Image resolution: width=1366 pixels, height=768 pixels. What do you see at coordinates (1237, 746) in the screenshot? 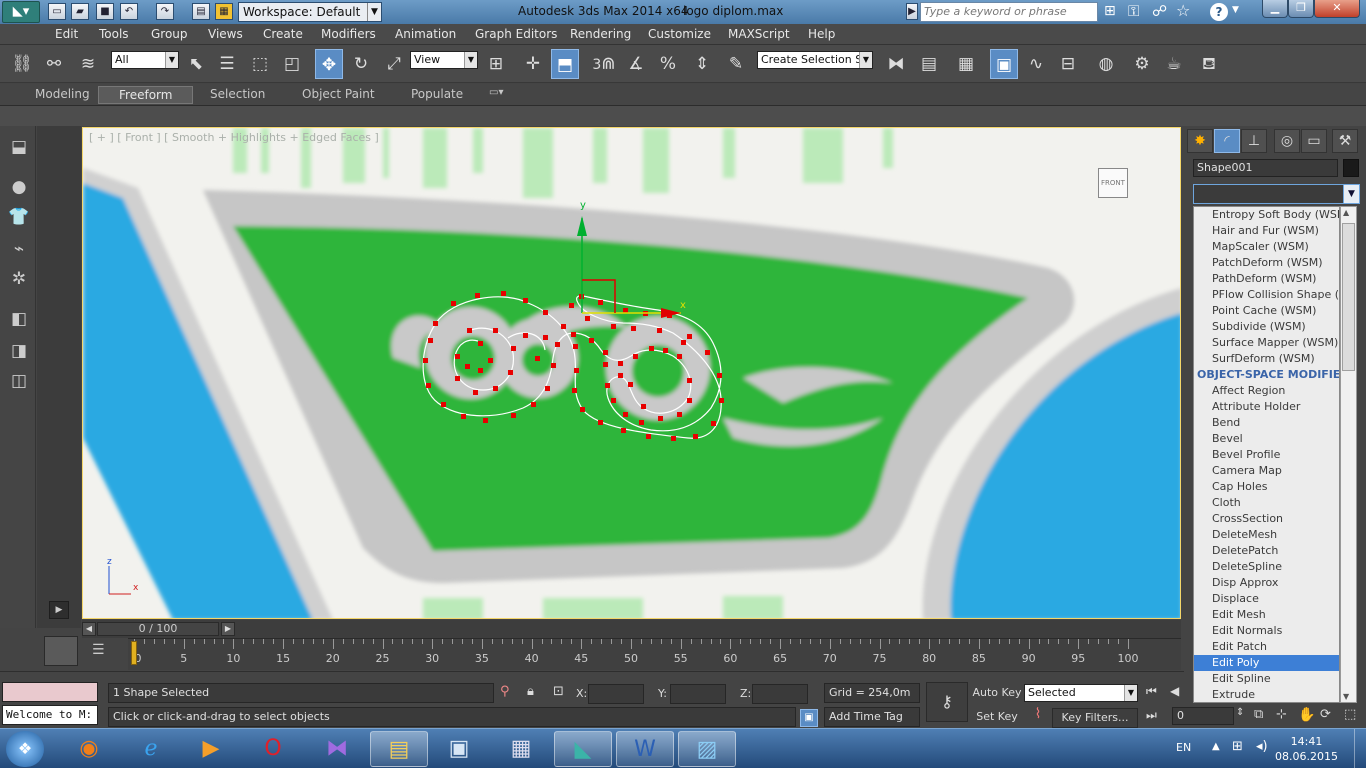
I see `network-icon: ⊞` at bounding box center [1237, 746].